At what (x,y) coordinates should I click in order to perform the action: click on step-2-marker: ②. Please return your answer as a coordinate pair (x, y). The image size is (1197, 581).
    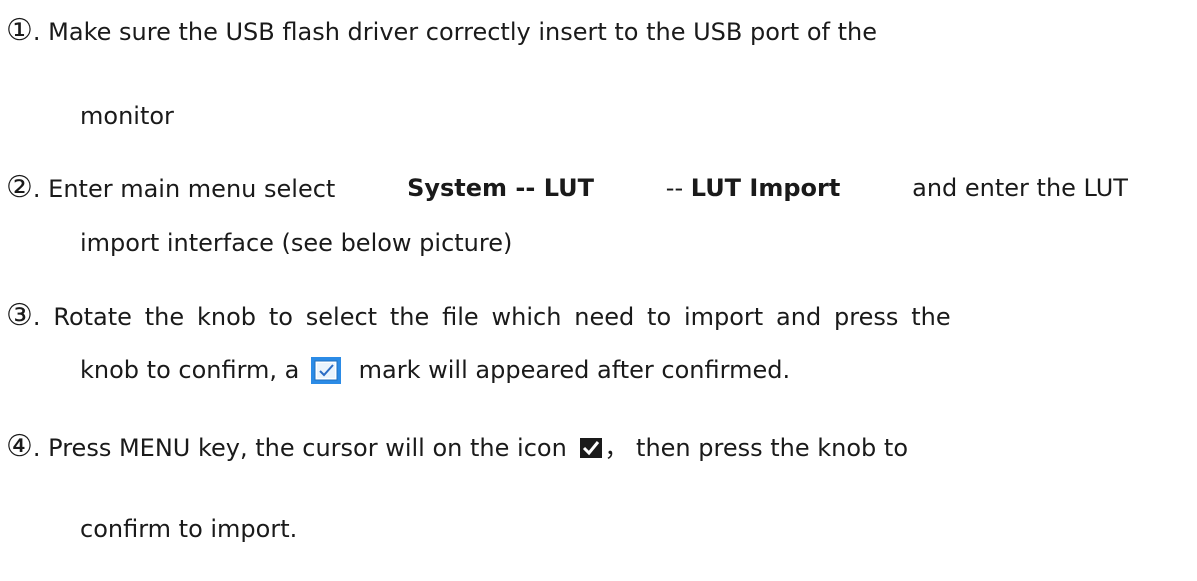
    Looking at the image, I should click on (19, 187).